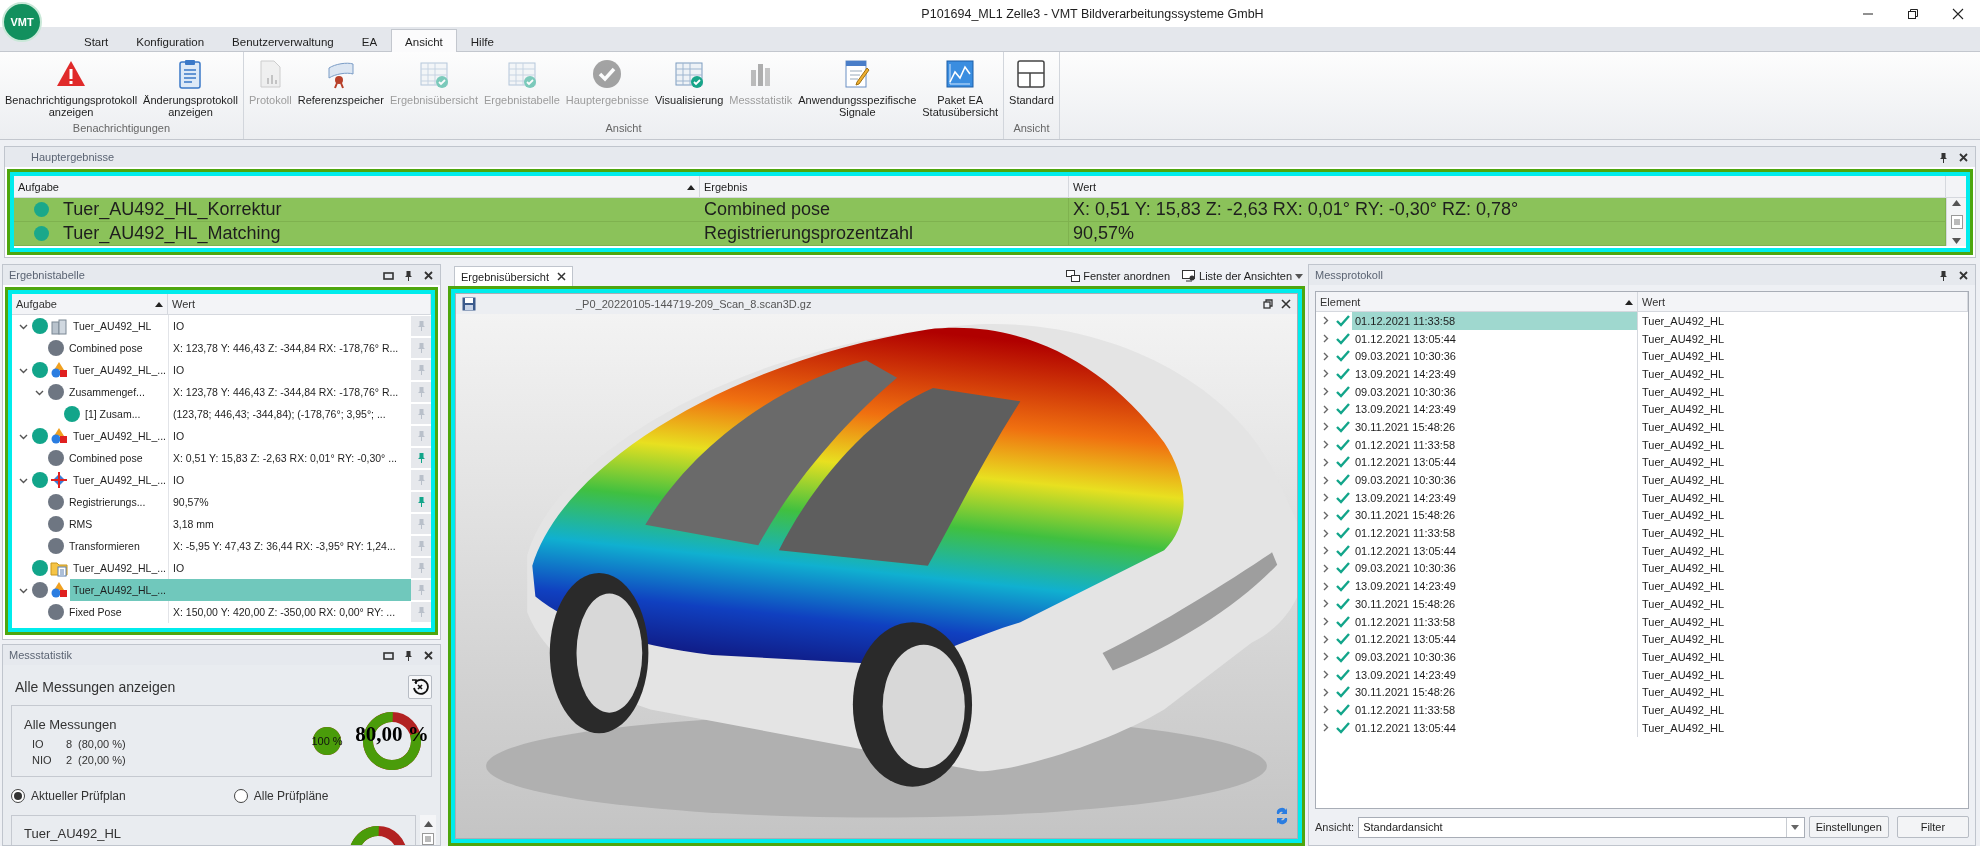 The image size is (1980, 846). Describe the element at coordinates (68, 796) in the screenshot. I see `radio-button: Aktueller Prüfplan` at that location.